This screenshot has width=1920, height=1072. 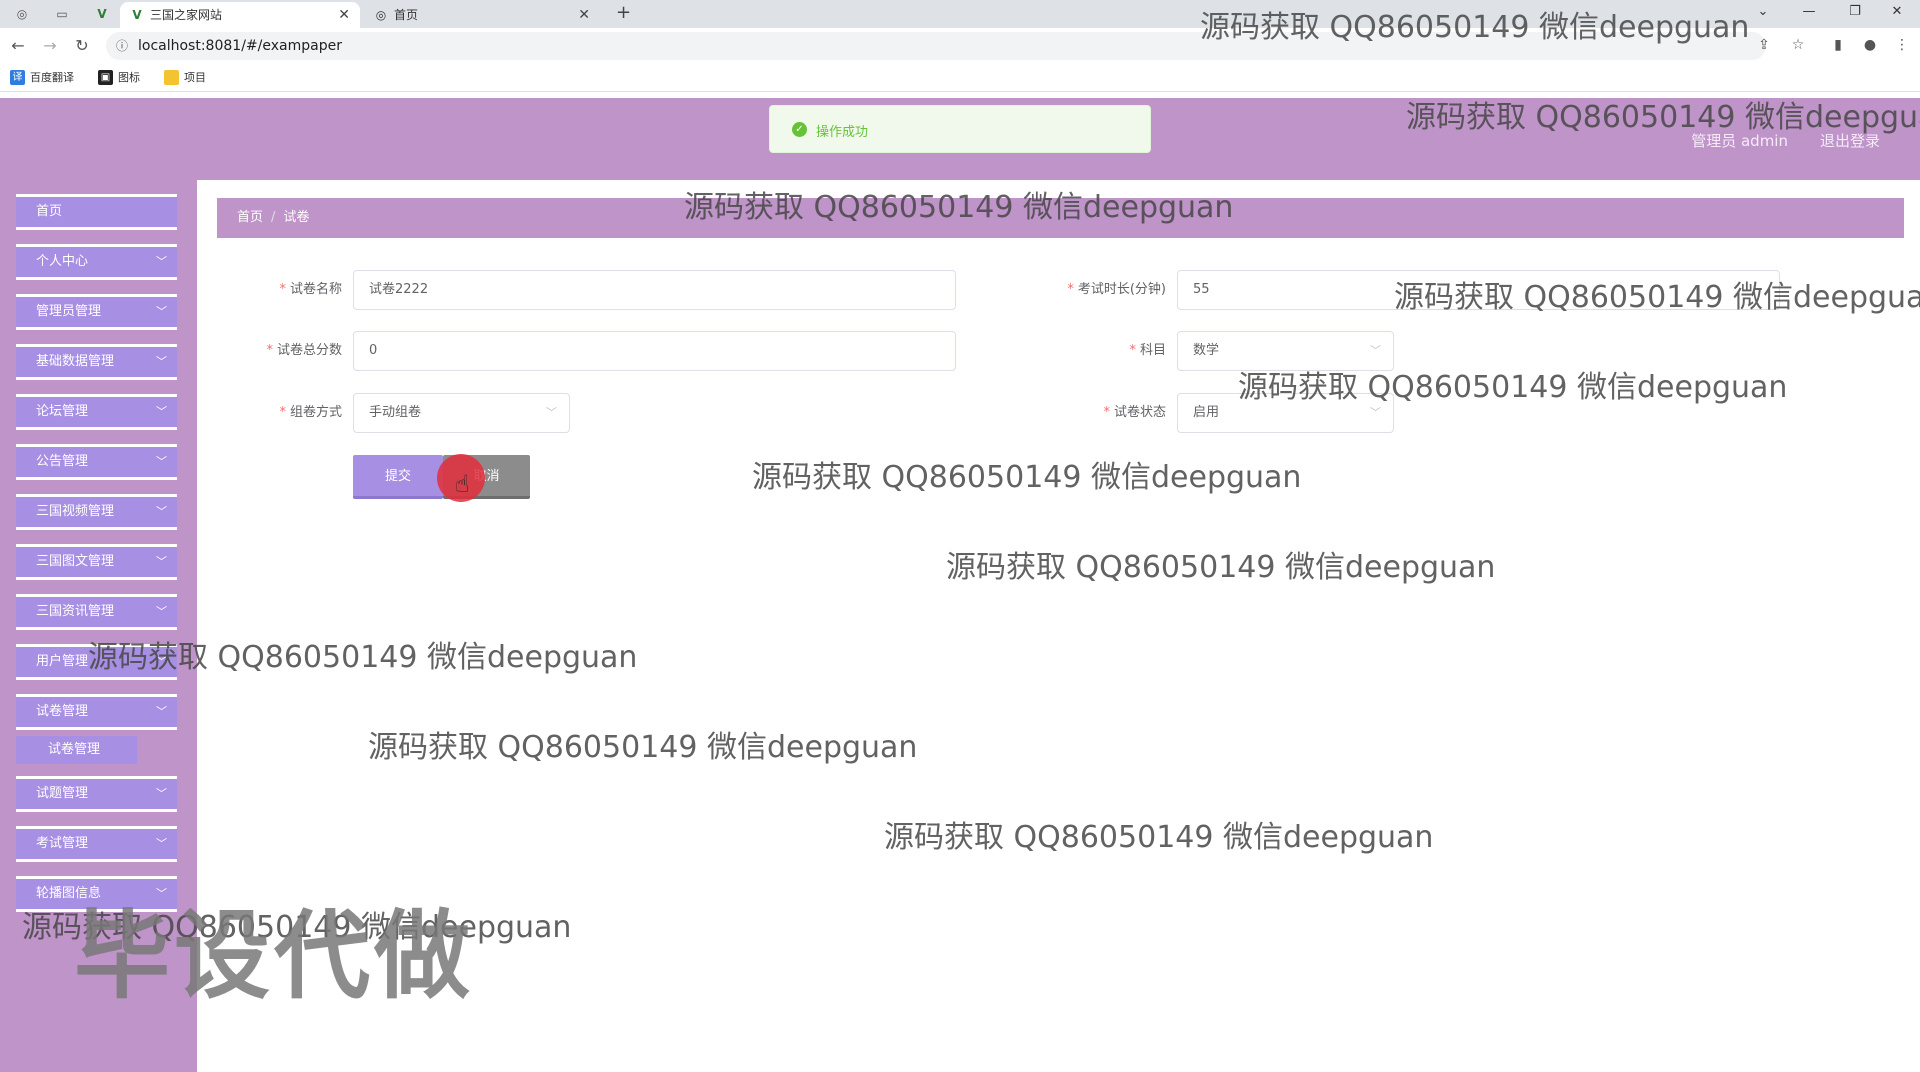 What do you see at coordinates (82, 45) in the screenshot?
I see `reload-icon: ↻` at bounding box center [82, 45].